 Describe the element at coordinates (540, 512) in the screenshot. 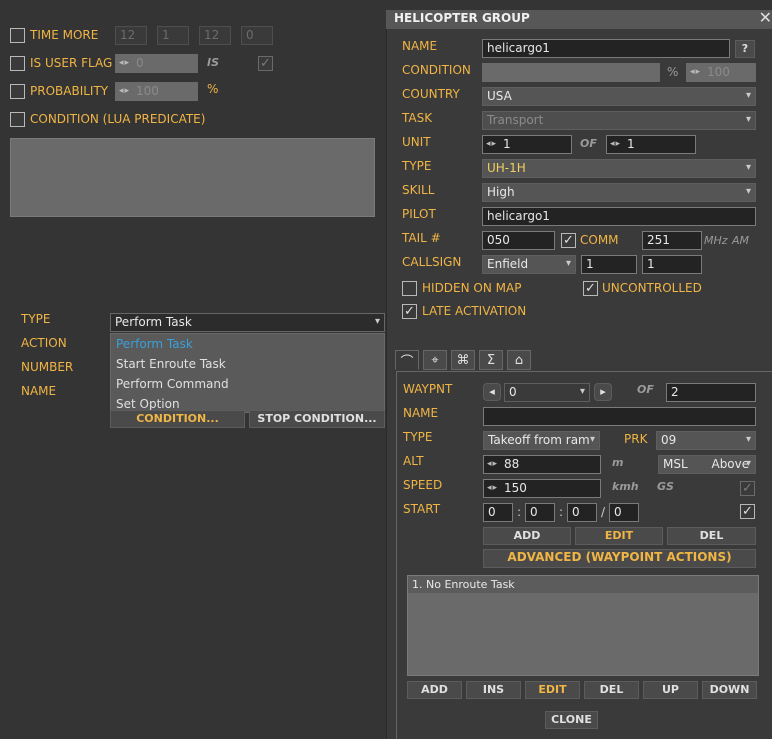

I see `start-minutes: 0` at that location.